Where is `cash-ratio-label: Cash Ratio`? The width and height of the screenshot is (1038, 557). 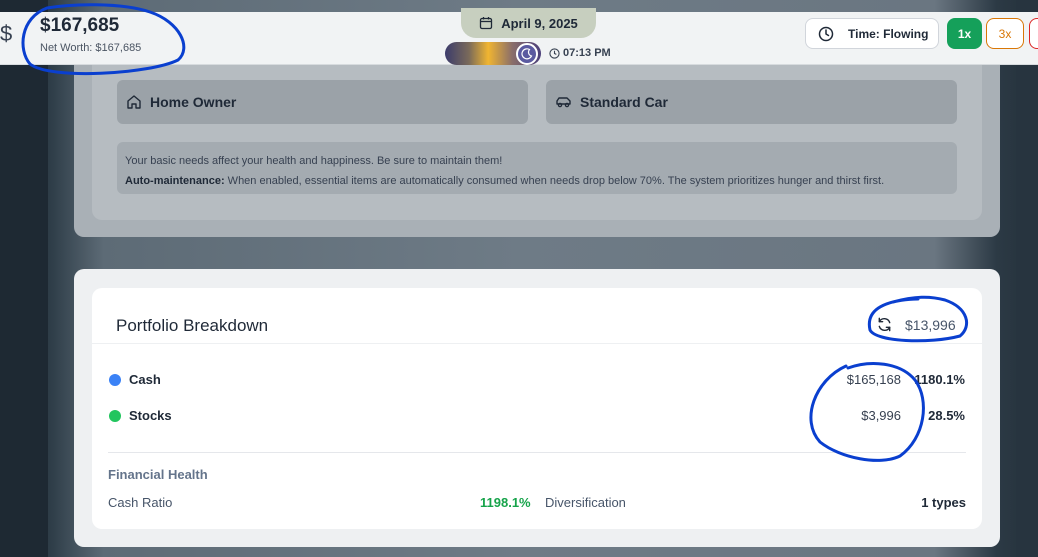 cash-ratio-label: Cash Ratio is located at coordinates (140, 502).